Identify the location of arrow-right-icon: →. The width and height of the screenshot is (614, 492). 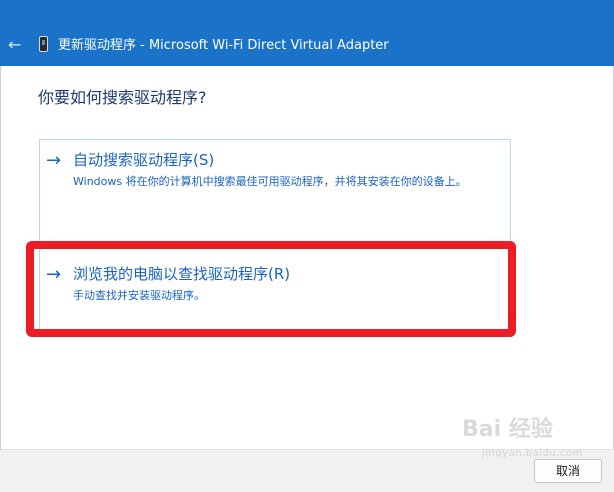
(54, 160).